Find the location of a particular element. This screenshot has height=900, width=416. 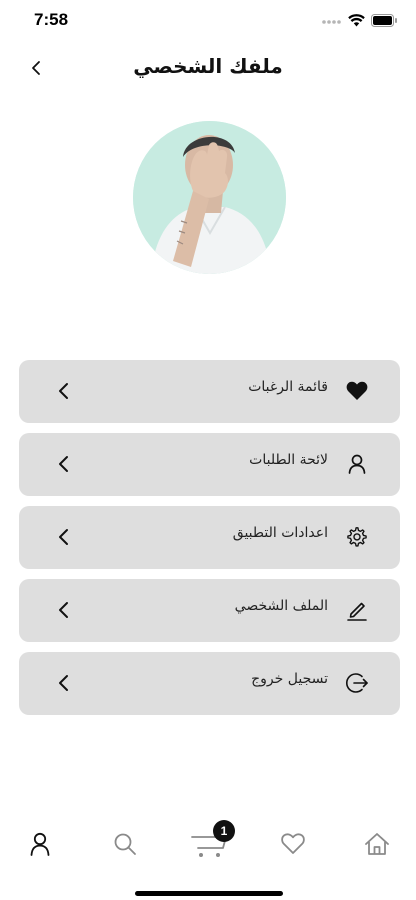

heart-icon is located at coordinates (293, 843).